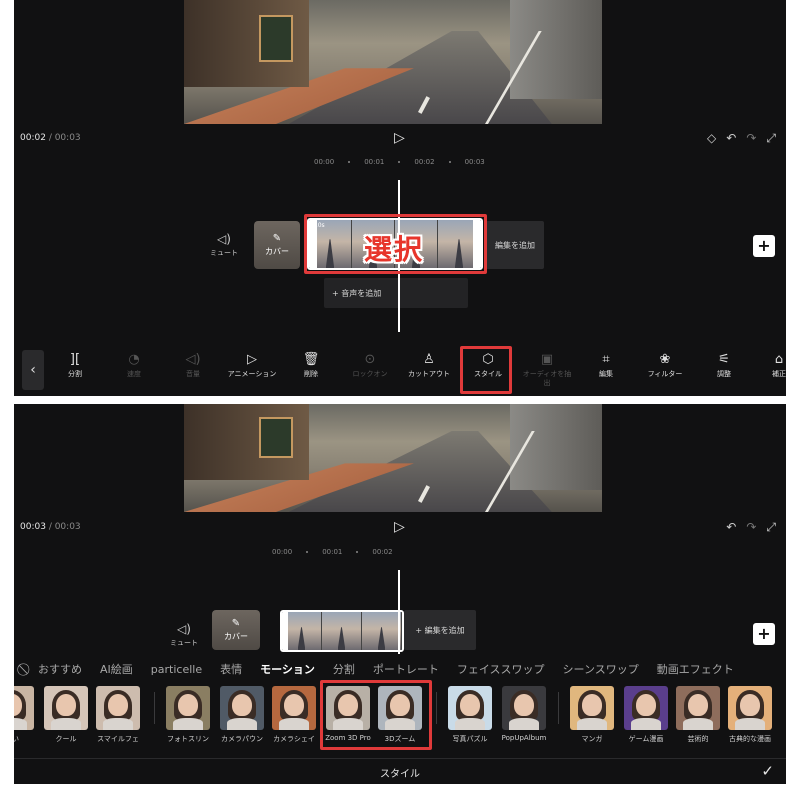 This screenshot has width=800, height=800. What do you see at coordinates (501, 669) in the screenshot?
I see `tab-face-swap: フェイススワップ` at bounding box center [501, 669].